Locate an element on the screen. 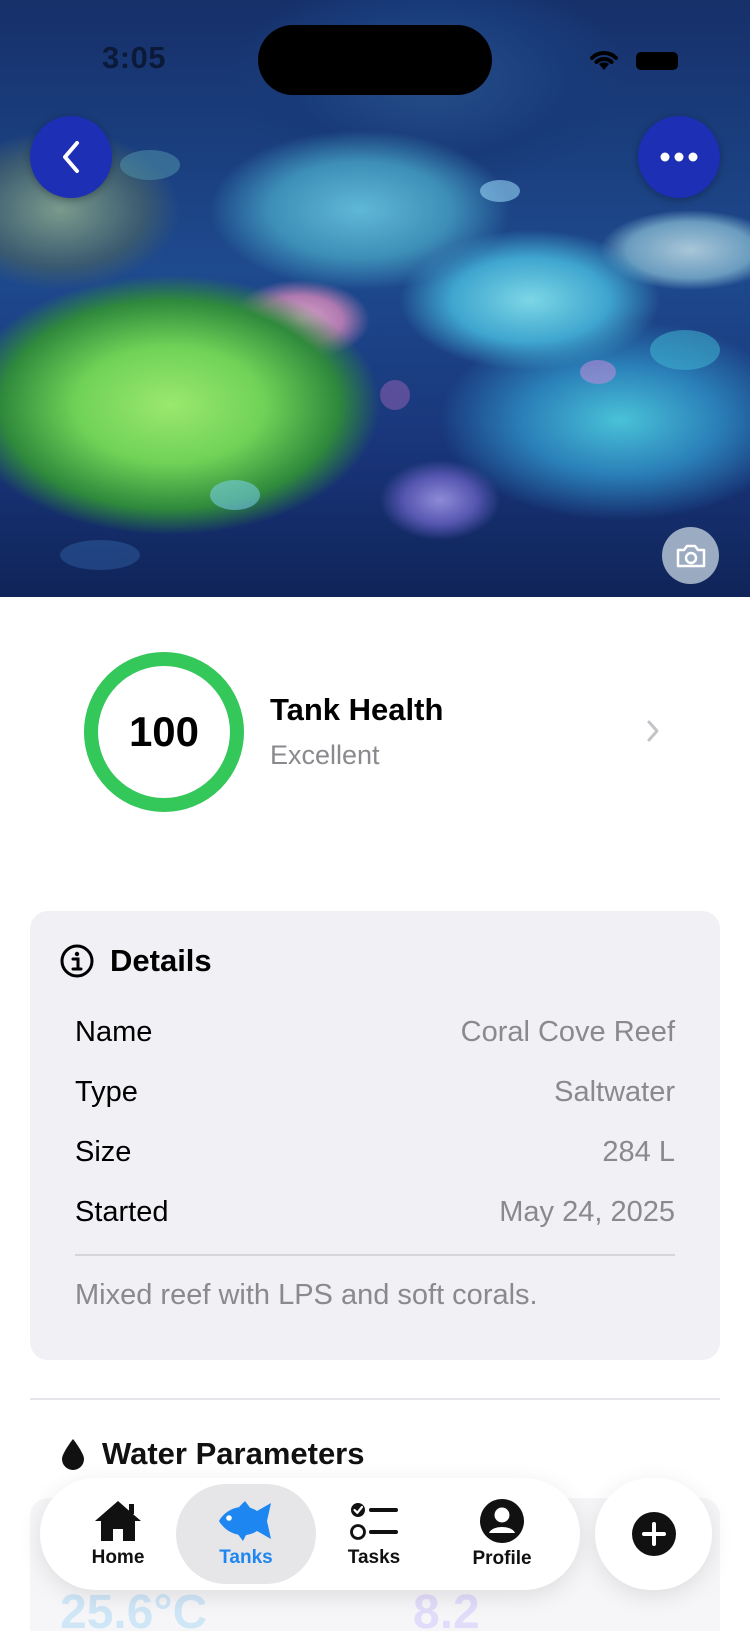 The width and height of the screenshot is (750, 1631). detail-key: Type is located at coordinates (106, 1091).